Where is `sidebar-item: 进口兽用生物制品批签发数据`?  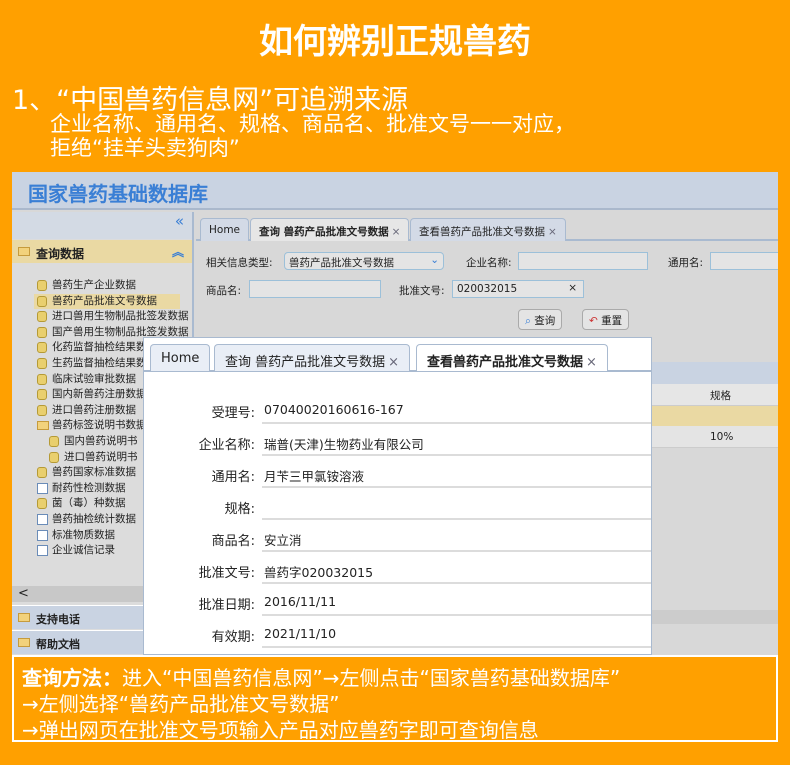 sidebar-item: 进口兽用生物制品批签发数据 is located at coordinates (111, 316).